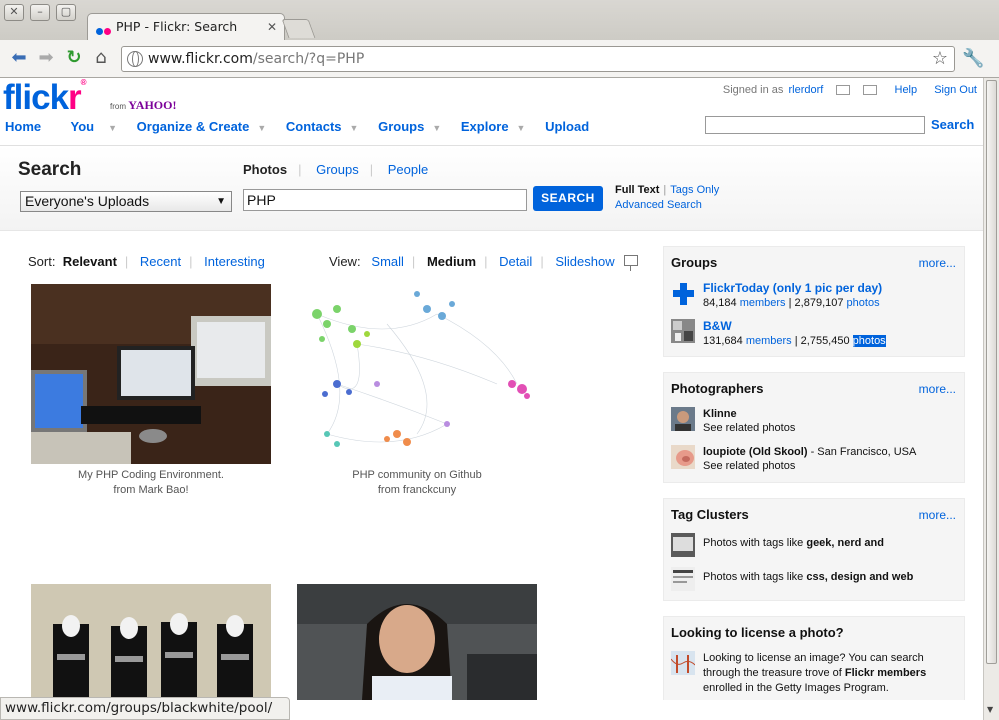 The image size is (999, 720). Describe the element at coordinates (417, 490) in the screenshot. I see `photo-owner-link: from franckcuny` at that location.